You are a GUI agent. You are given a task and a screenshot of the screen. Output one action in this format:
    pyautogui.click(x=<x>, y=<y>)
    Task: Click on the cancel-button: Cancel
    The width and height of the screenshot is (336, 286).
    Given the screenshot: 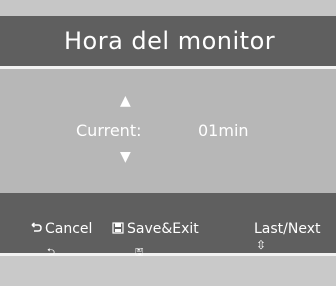 What is the action you would take?
    pyautogui.click(x=61, y=229)
    